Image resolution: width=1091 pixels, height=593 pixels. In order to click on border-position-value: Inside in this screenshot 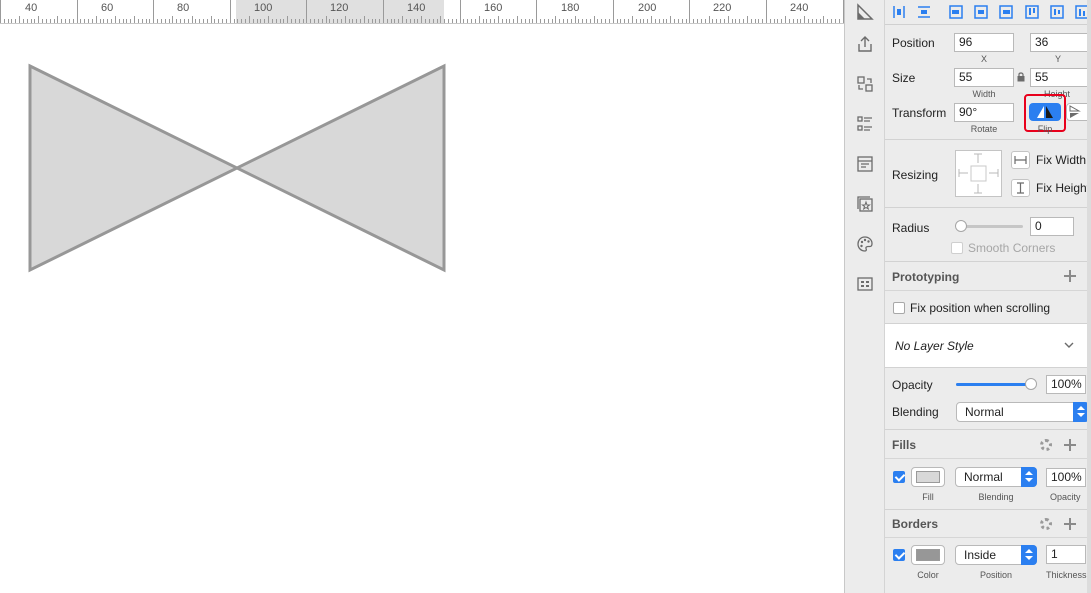, I will do `click(980, 555)`.